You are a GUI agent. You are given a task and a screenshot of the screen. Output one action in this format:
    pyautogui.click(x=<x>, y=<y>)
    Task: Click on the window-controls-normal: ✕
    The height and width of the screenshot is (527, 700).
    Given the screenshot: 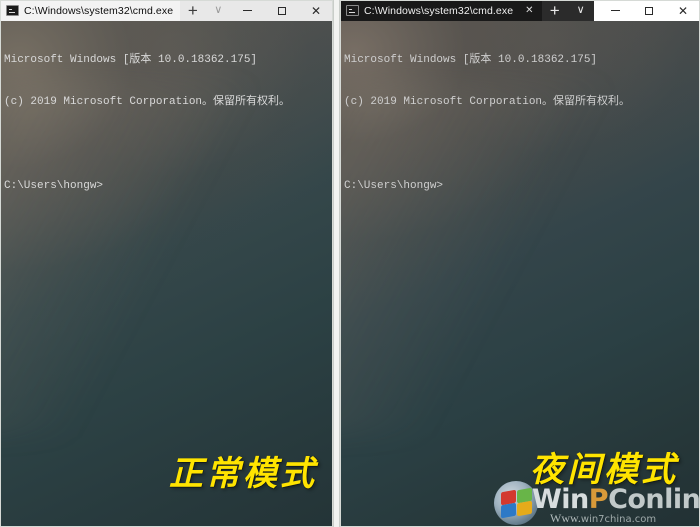 What is the action you would take?
    pyautogui.click(x=281, y=10)
    